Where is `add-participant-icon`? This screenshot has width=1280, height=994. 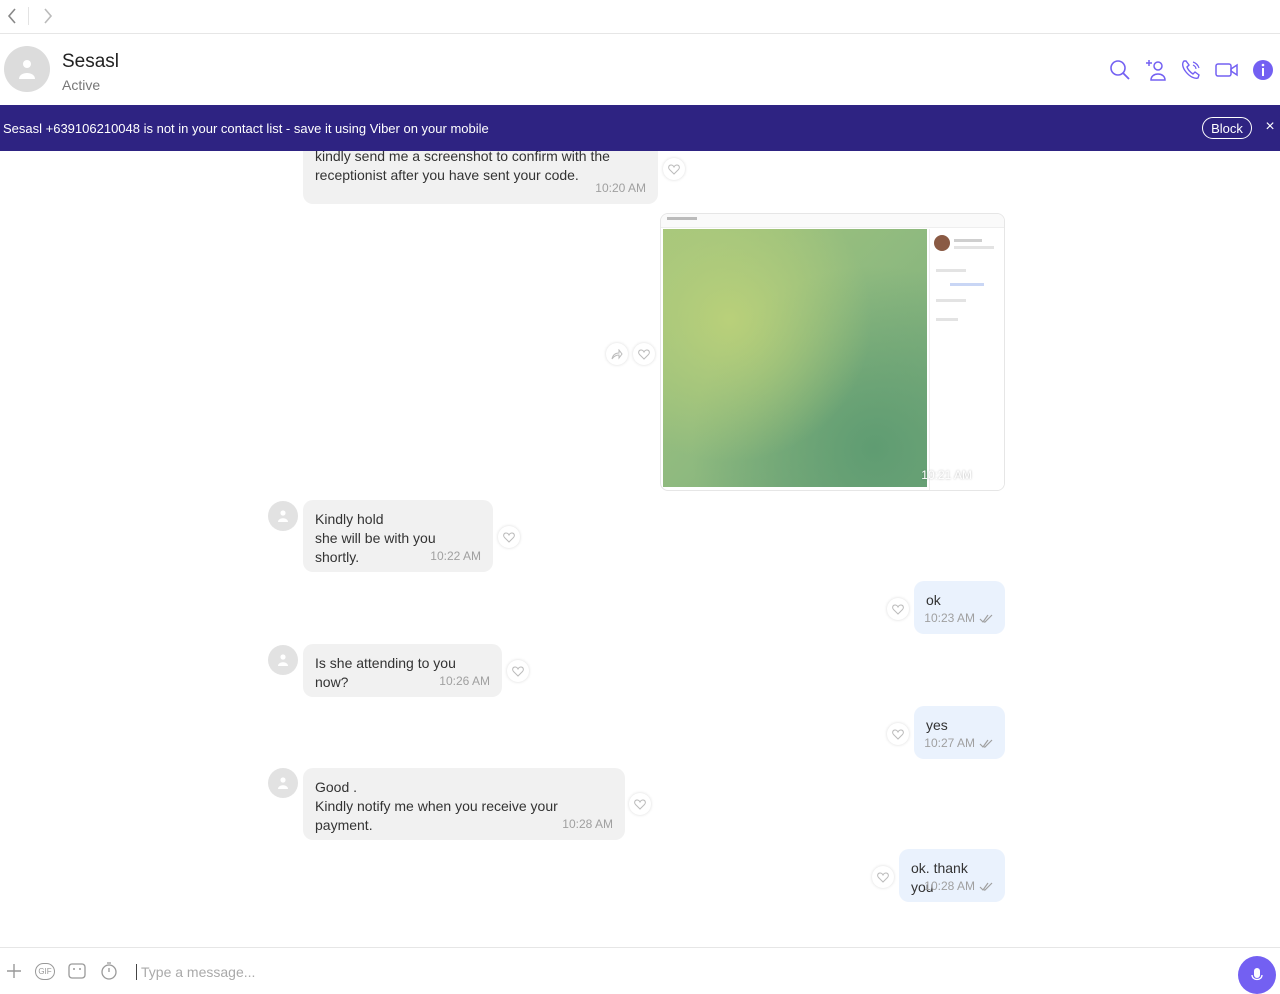
add-participant-icon is located at coordinates (1156, 70).